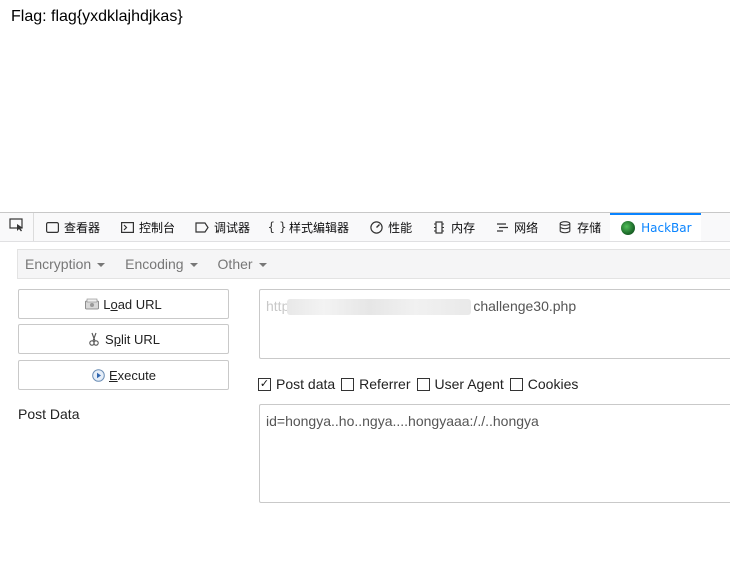  Describe the element at coordinates (49, 414) in the screenshot. I see `post-data-label: Post Data` at that location.